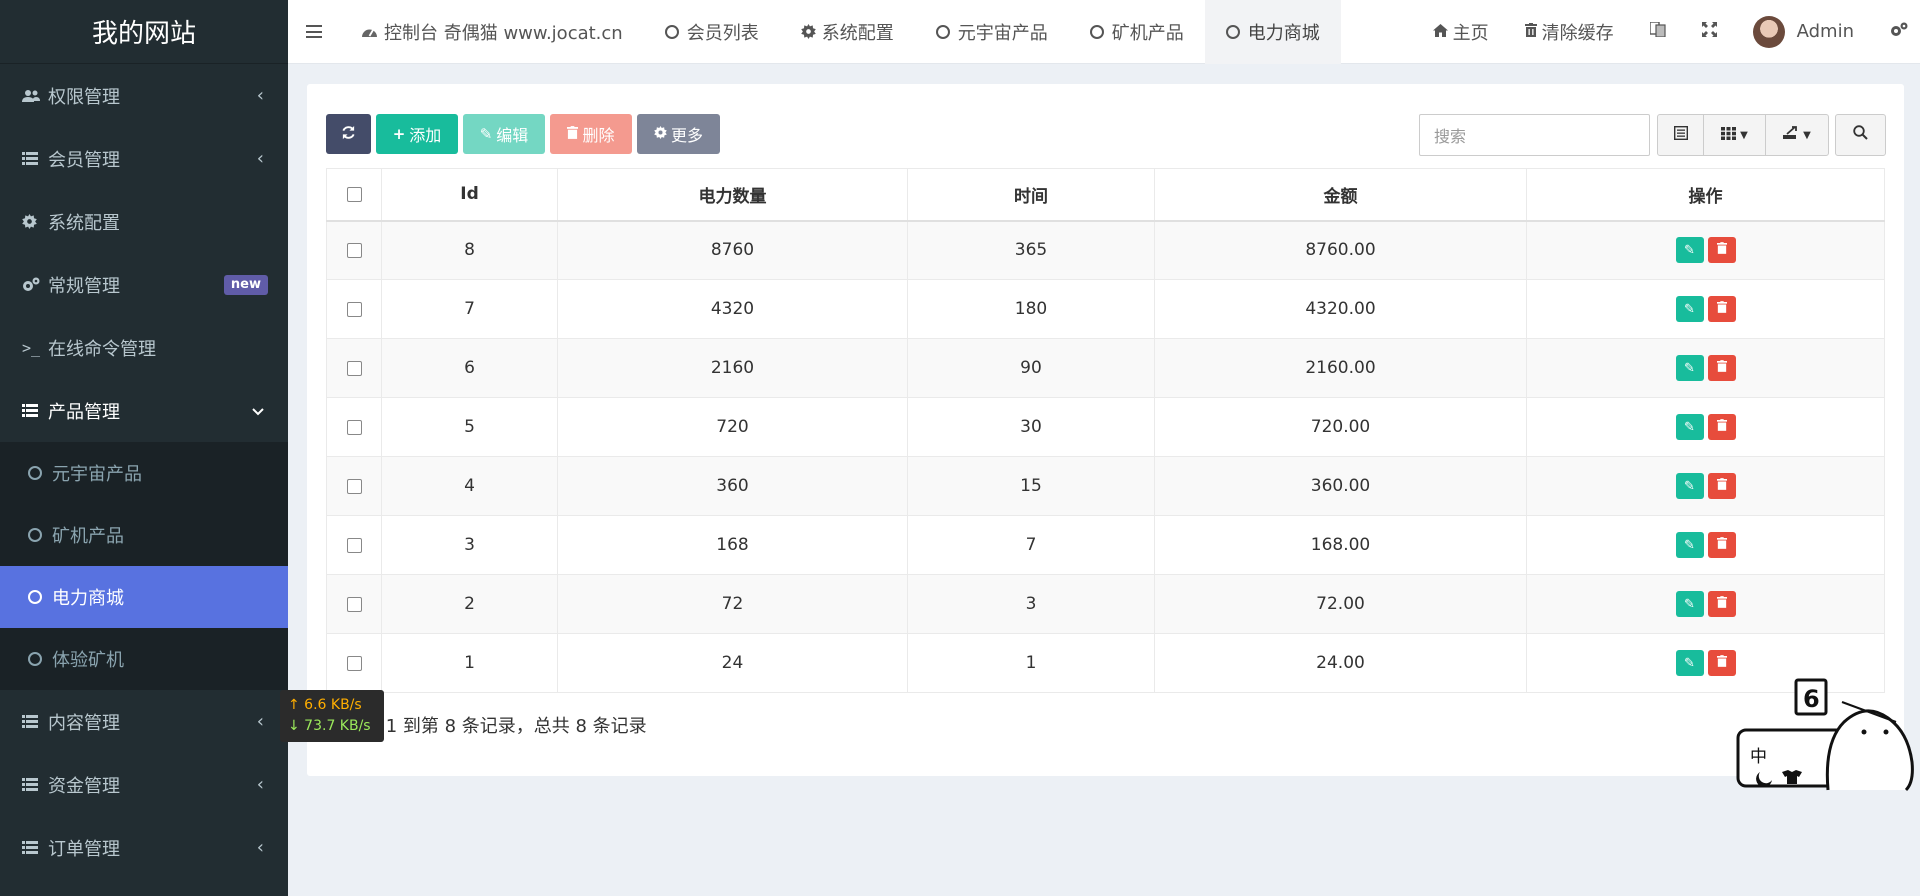  What do you see at coordinates (1461, 32) in the screenshot?
I see `home-link: 主页` at bounding box center [1461, 32].